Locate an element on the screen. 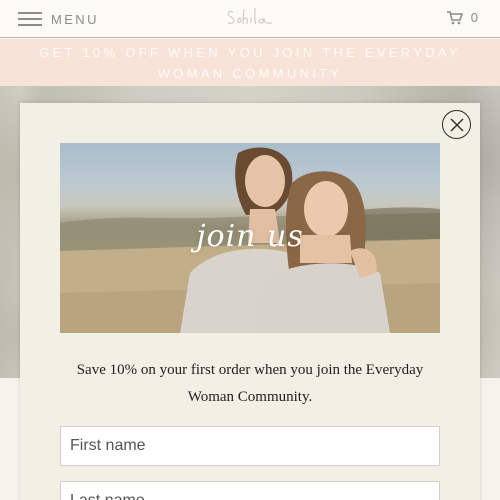 This screenshot has height=500, width=500. logo is located at coordinates (250, 18).